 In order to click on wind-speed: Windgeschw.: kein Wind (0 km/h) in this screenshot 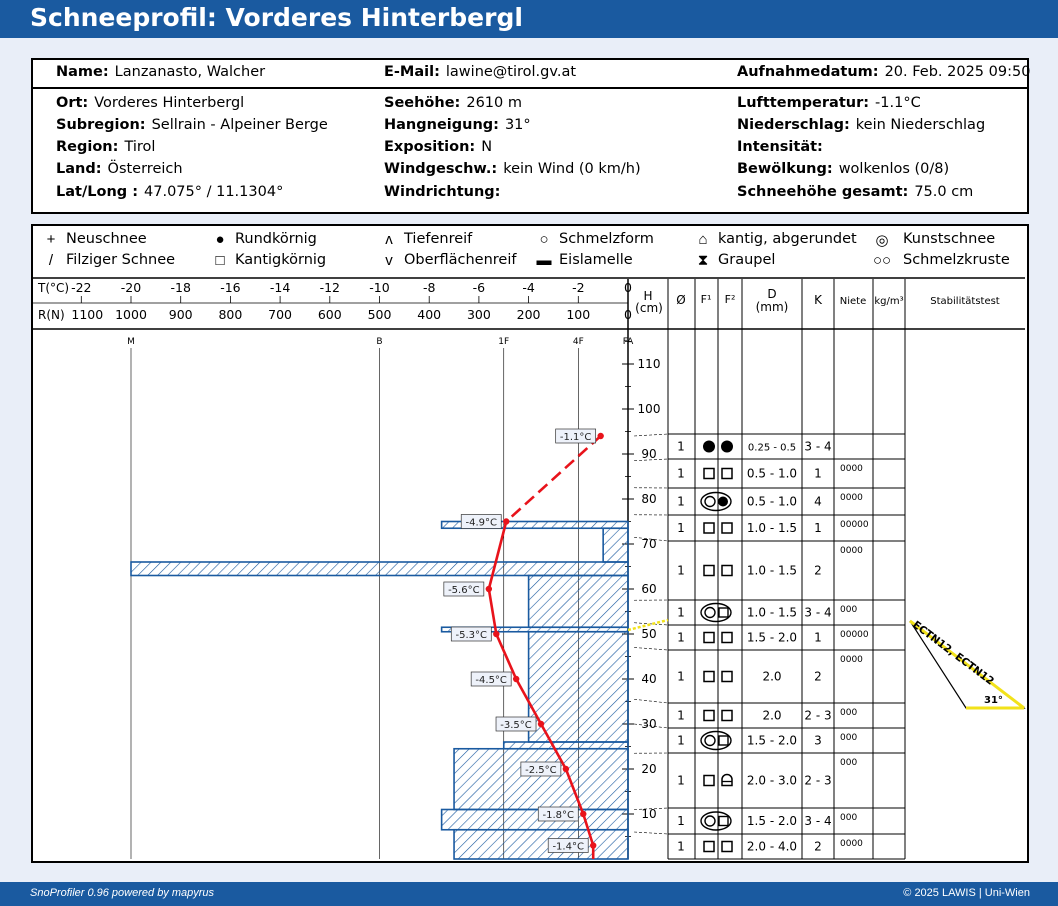, I will do `click(512, 169)`.